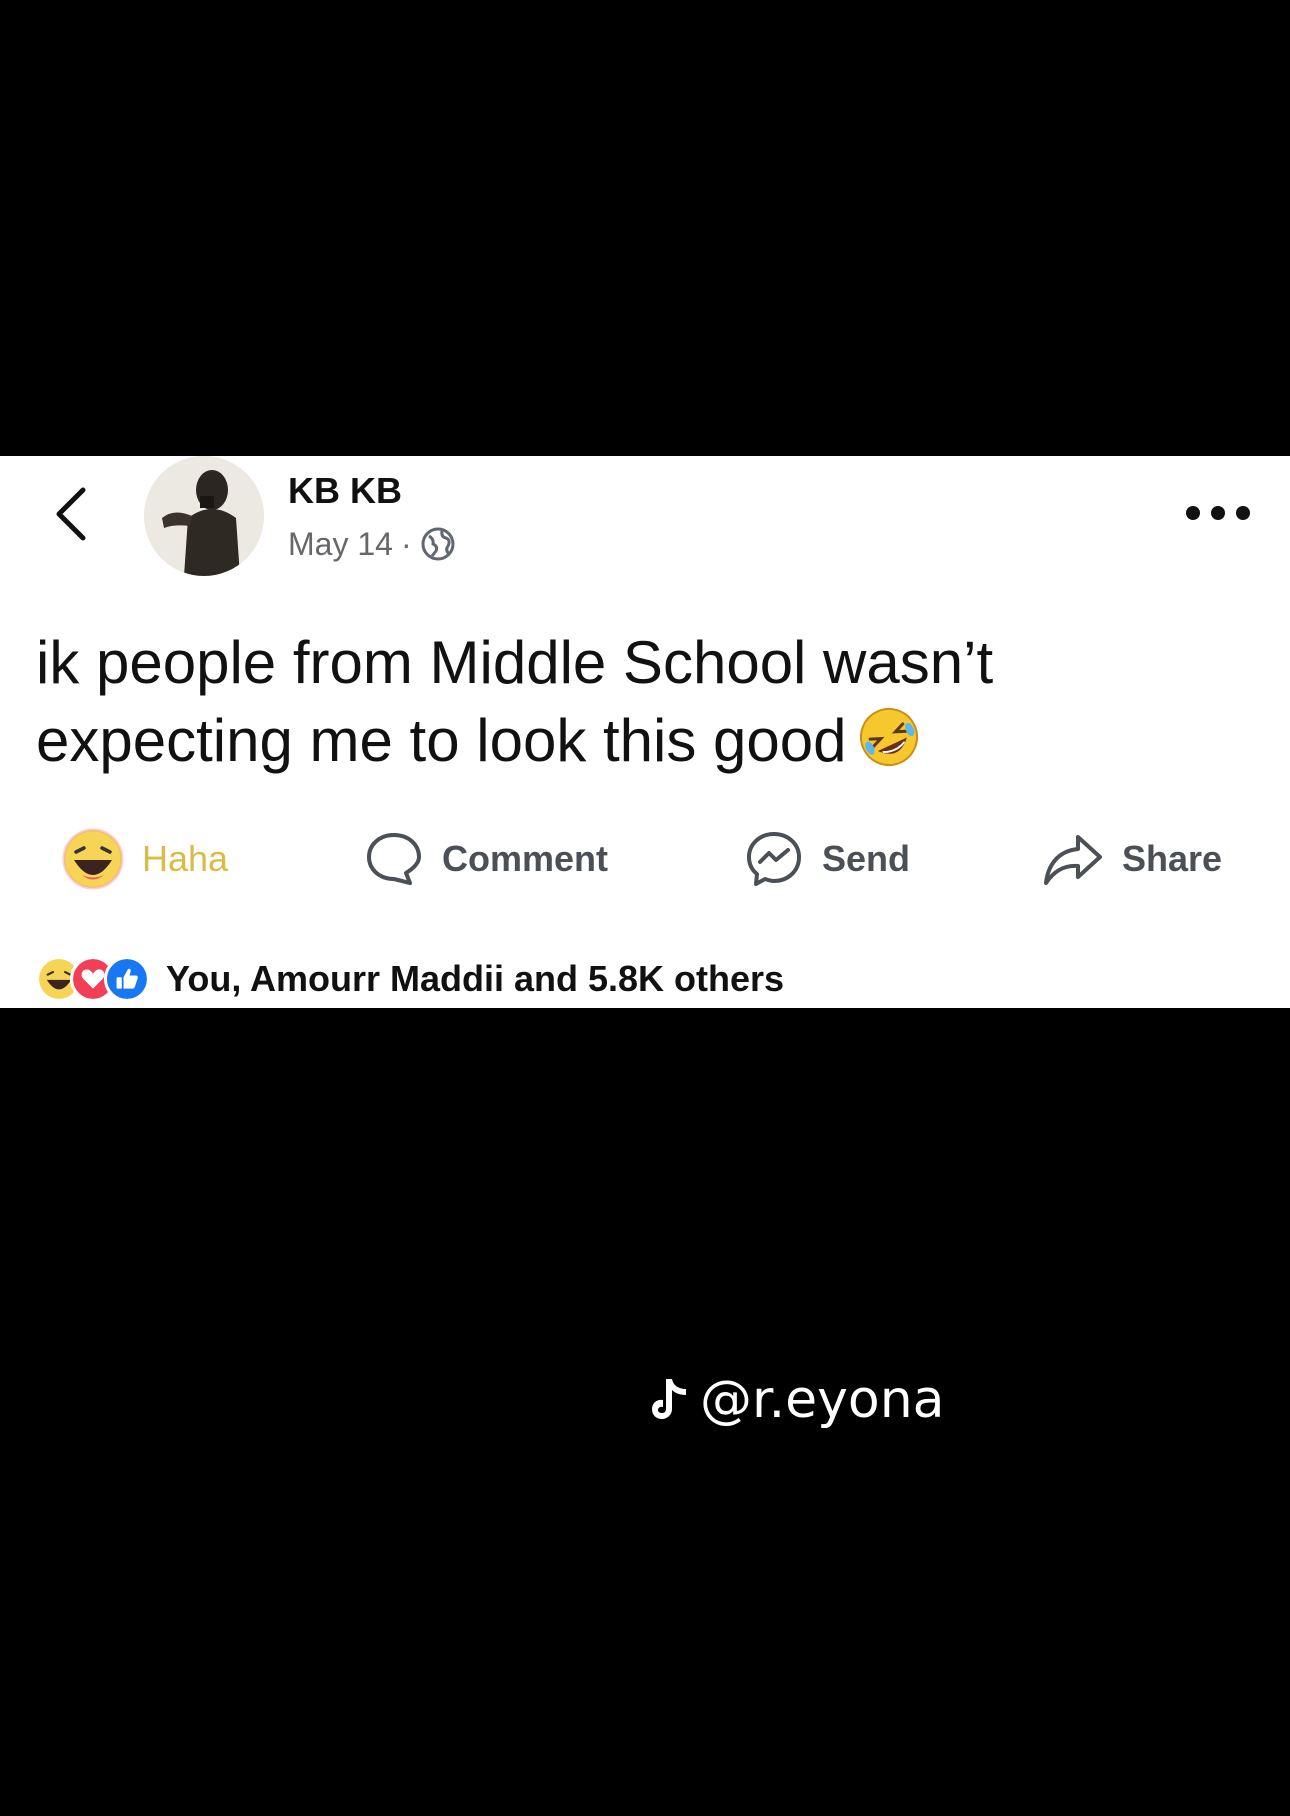 The image size is (1290, 1816). I want to click on comment-label: Comment, so click(525, 858).